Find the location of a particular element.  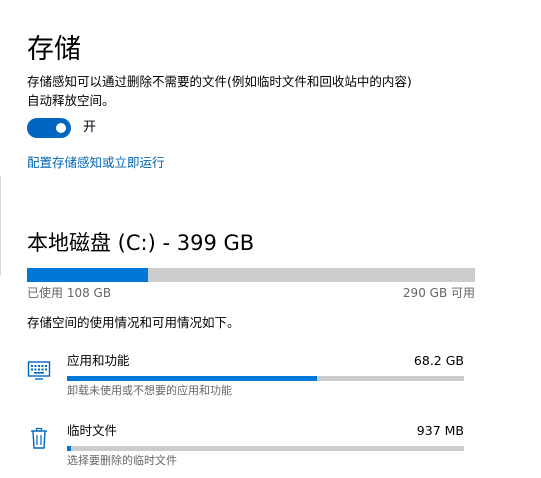

usage-summary: 存储空间的使用情况和可用情况如下。 is located at coordinates (133, 322).